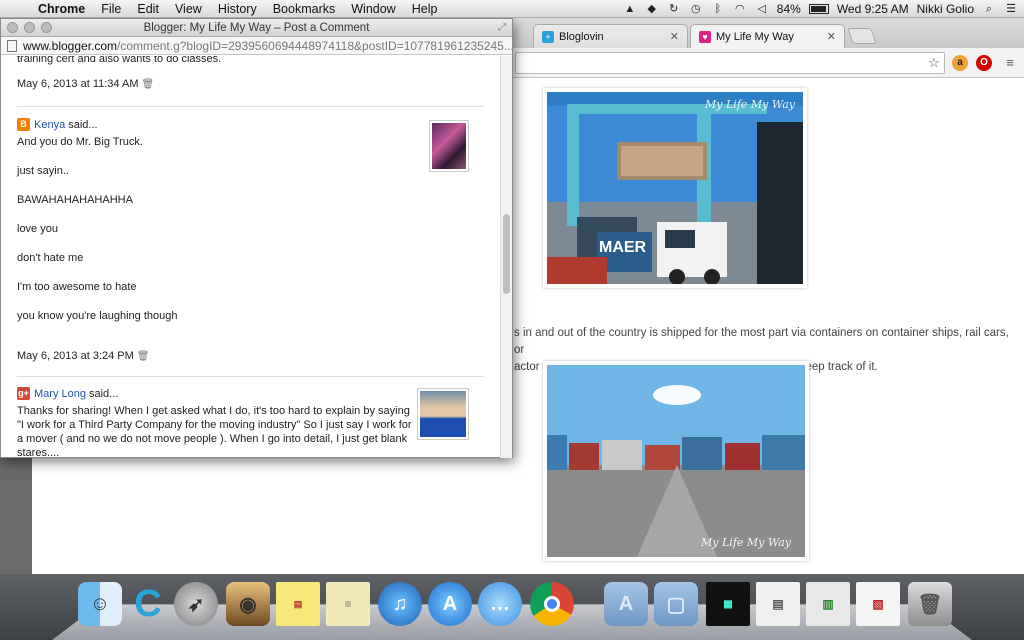  I want to click on iphoto-icon: ◉, so click(248, 604).